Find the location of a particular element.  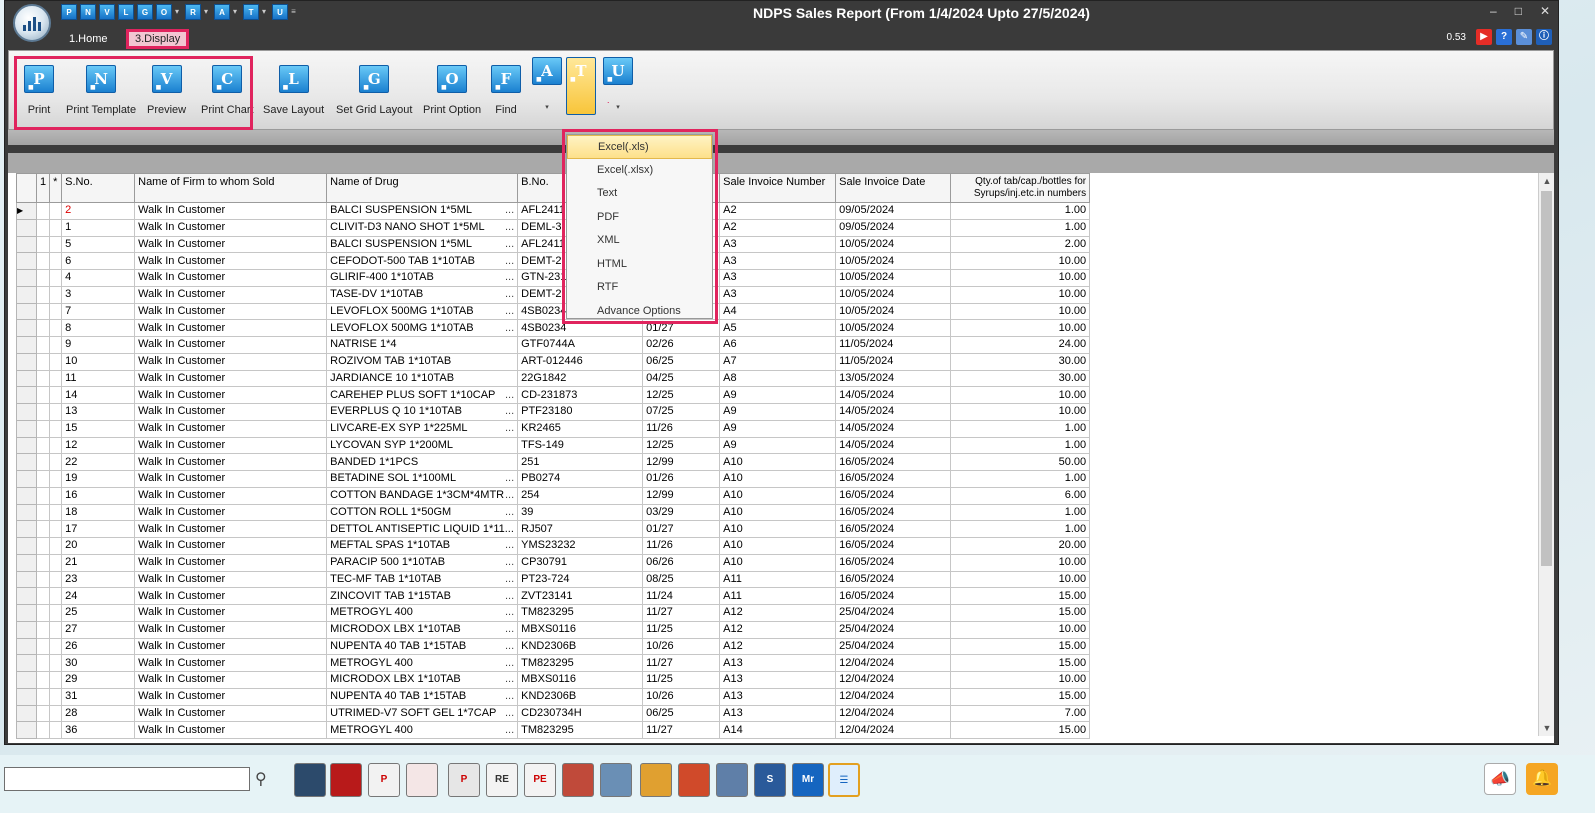

grid-cell: 11/25 is located at coordinates (681, 629).